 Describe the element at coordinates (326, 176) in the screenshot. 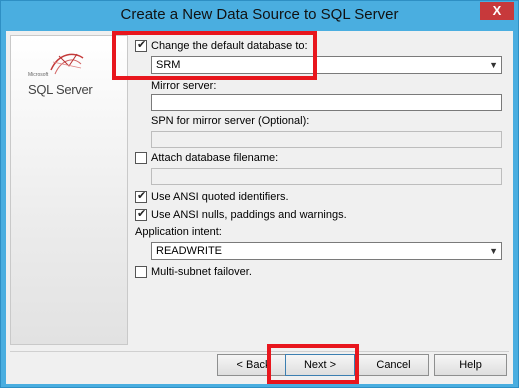

I see `attach-db-input` at that location.